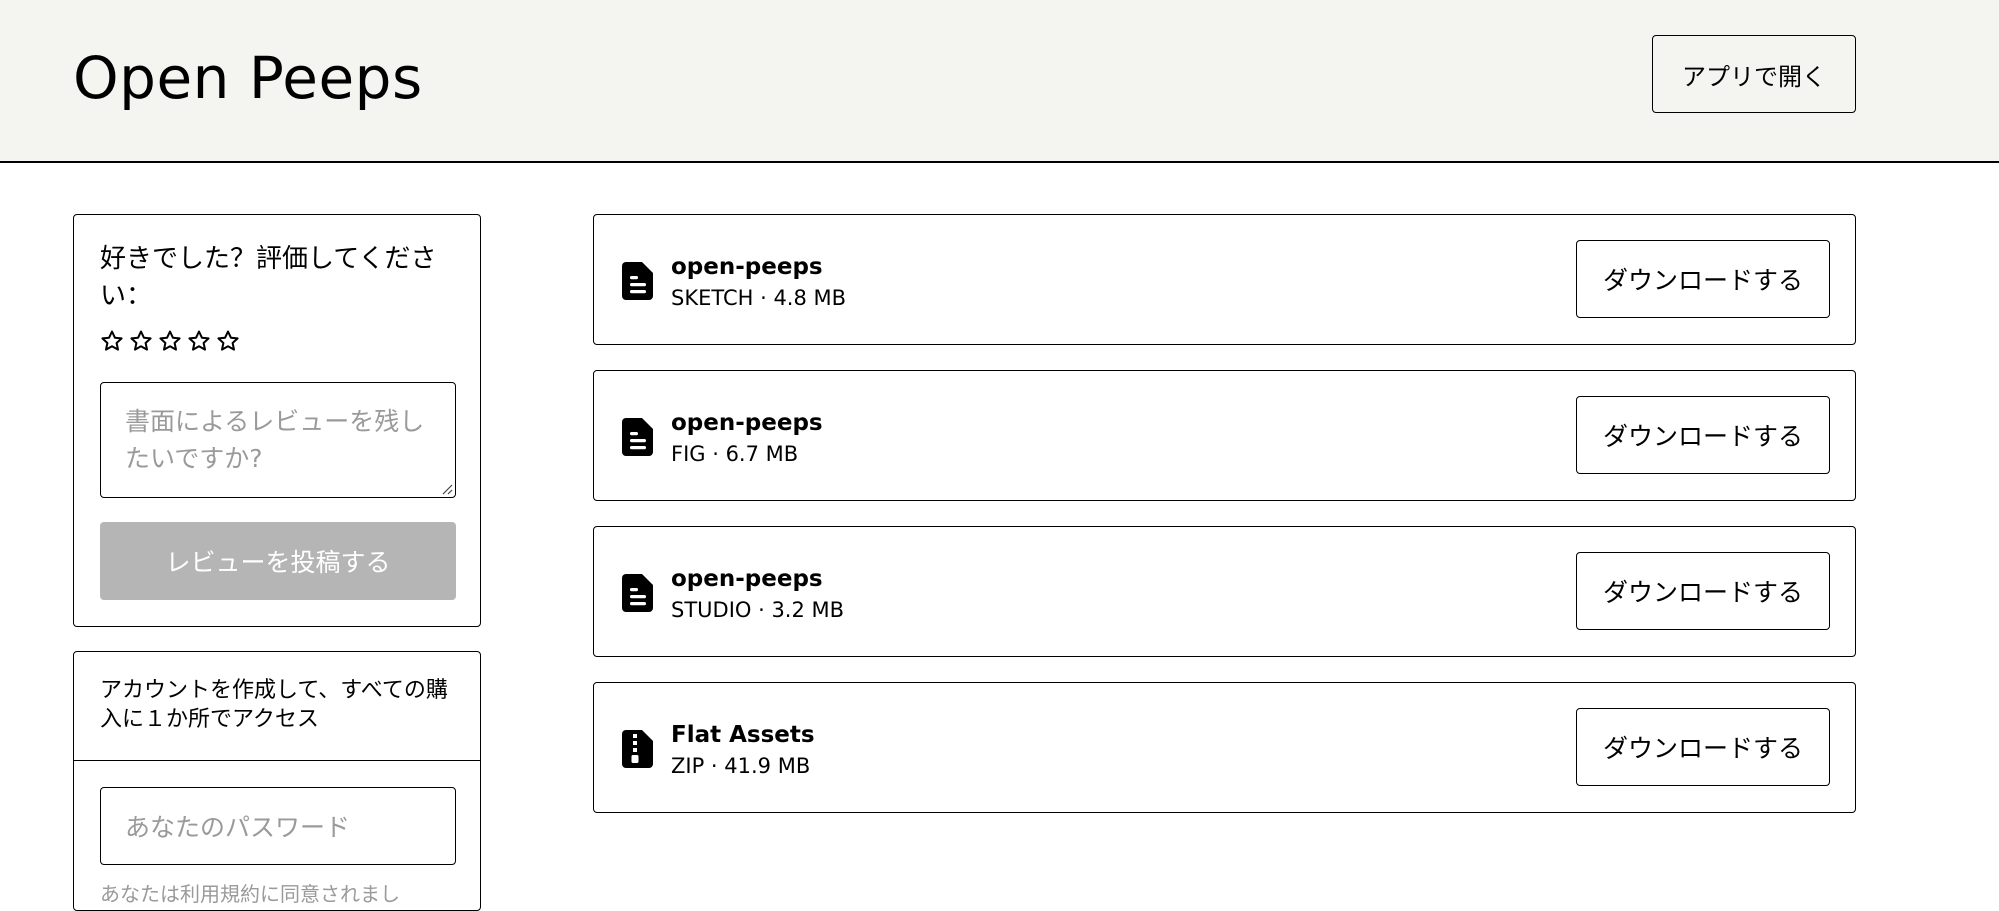 This screenshot has height=911, width=1999. Describe the element at coordinates (238, 827) in the screenshot. I see `password-placeholder: あなたのパスワード` at that location.